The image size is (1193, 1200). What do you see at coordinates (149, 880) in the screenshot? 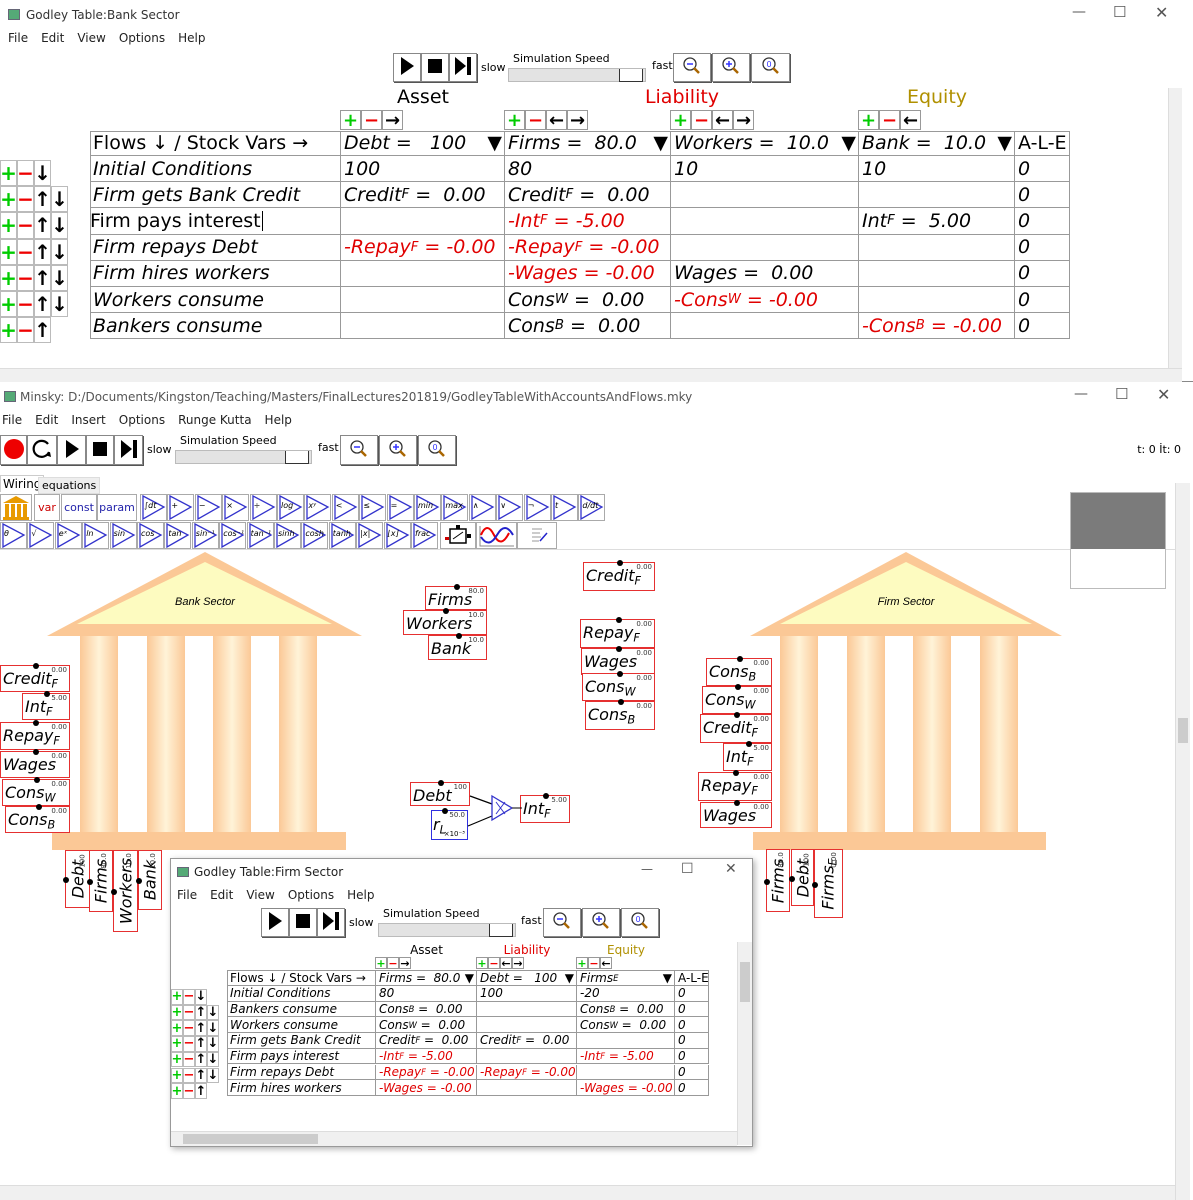
I see `variable-bank: Bank 10.0` at bounding box center [149, 880].